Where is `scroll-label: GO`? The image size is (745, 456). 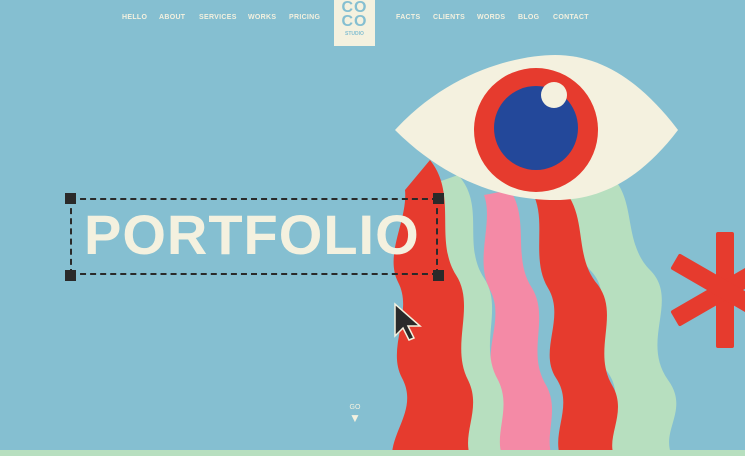 scroll-label: GO is located at coordinates (355, 407).